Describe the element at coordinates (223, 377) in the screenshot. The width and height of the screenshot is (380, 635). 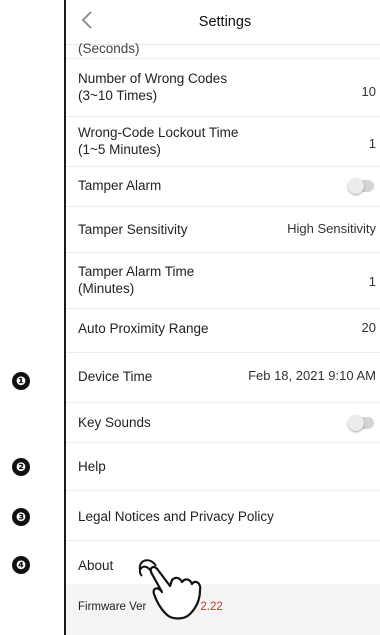
I see `setting-device-time: Device Time Feb 18, 2021 9:10 AM` at that location.